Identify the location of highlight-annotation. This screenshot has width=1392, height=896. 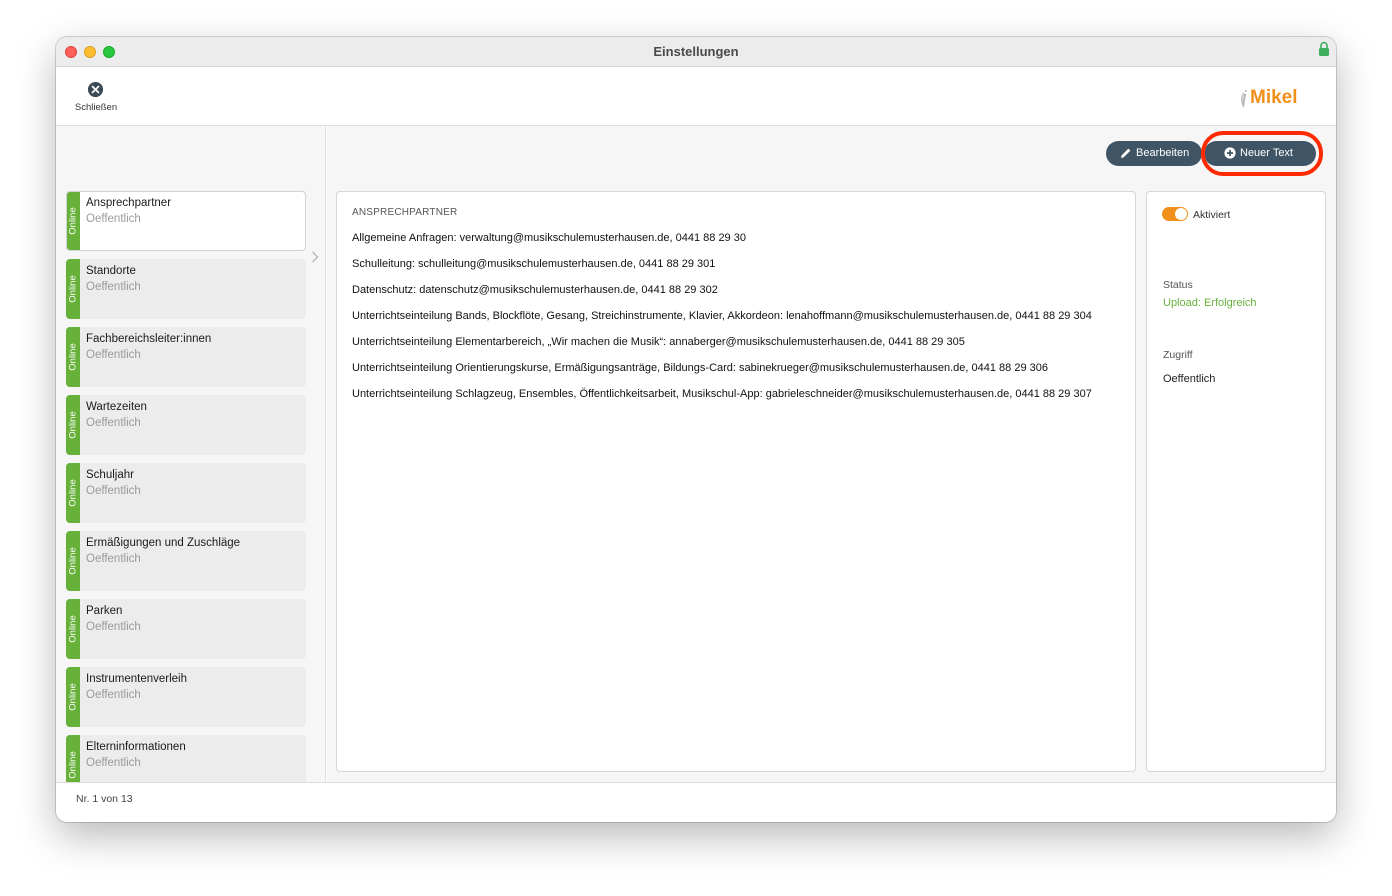
(1262, 153).